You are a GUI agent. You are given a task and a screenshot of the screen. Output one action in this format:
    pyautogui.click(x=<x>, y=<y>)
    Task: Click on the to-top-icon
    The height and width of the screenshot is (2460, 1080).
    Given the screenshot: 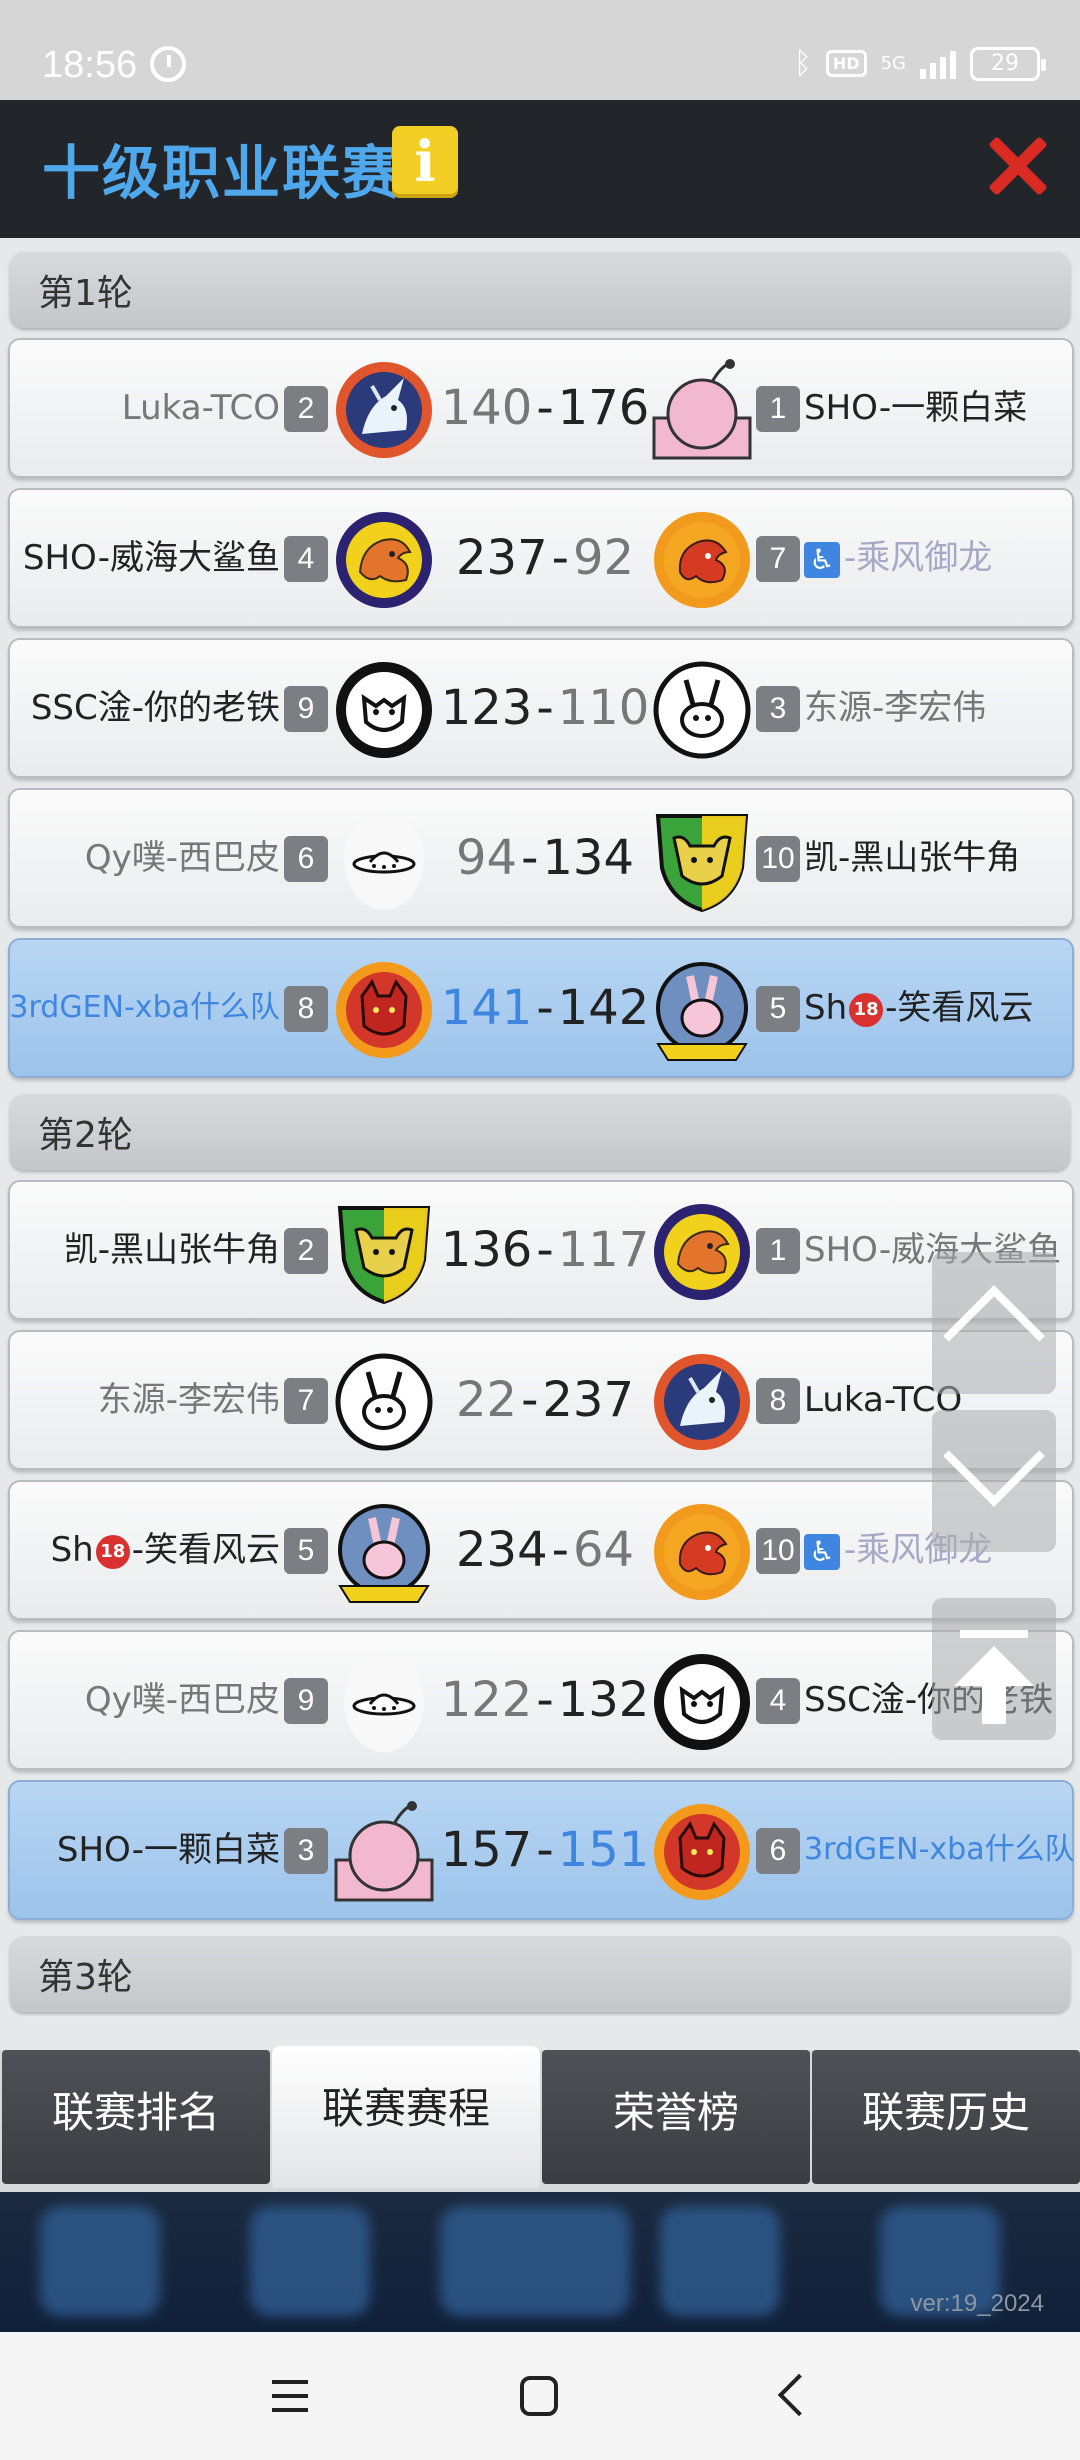 What is the action you would take?
    pyautogui.click(x=994, y=1634)
    